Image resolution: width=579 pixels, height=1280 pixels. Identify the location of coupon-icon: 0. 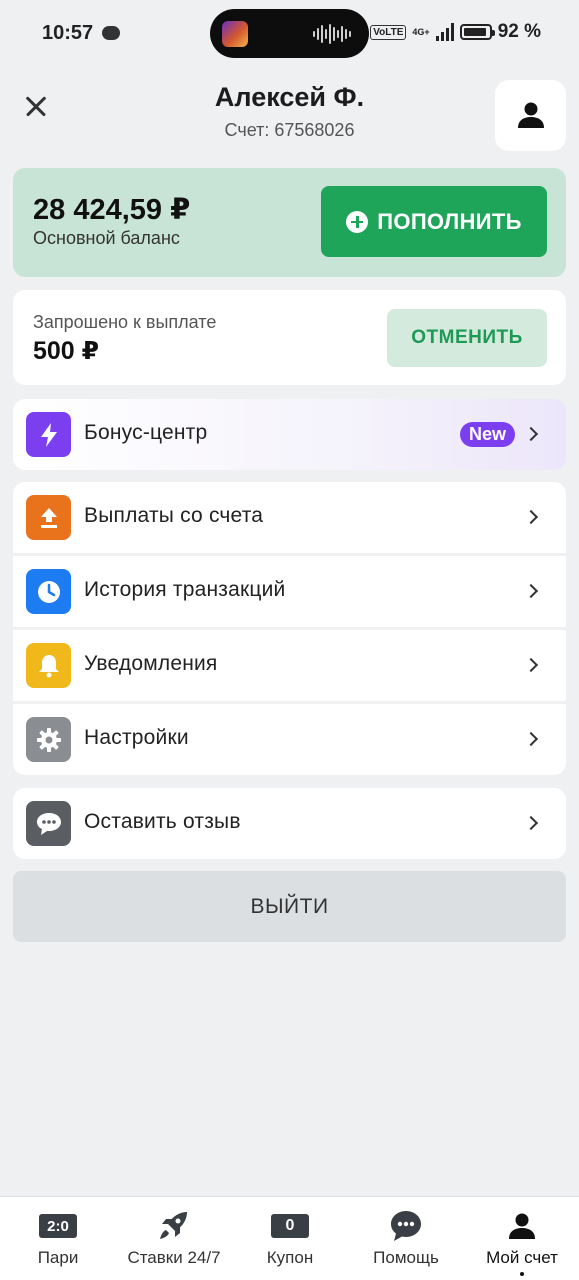
(290, 1226).